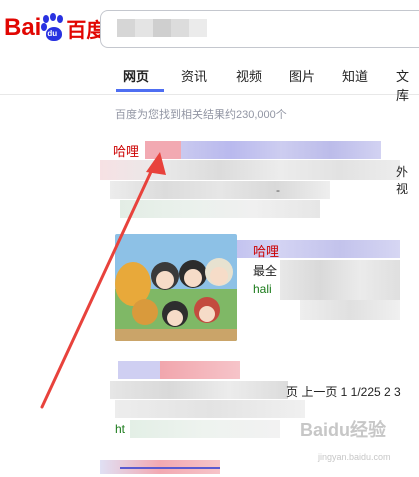 The image size is (419, 477). Describe the element at coordinates (354, 457) in the screenshot. I see `watermark-url: jingyan.baidu.com` at that location.